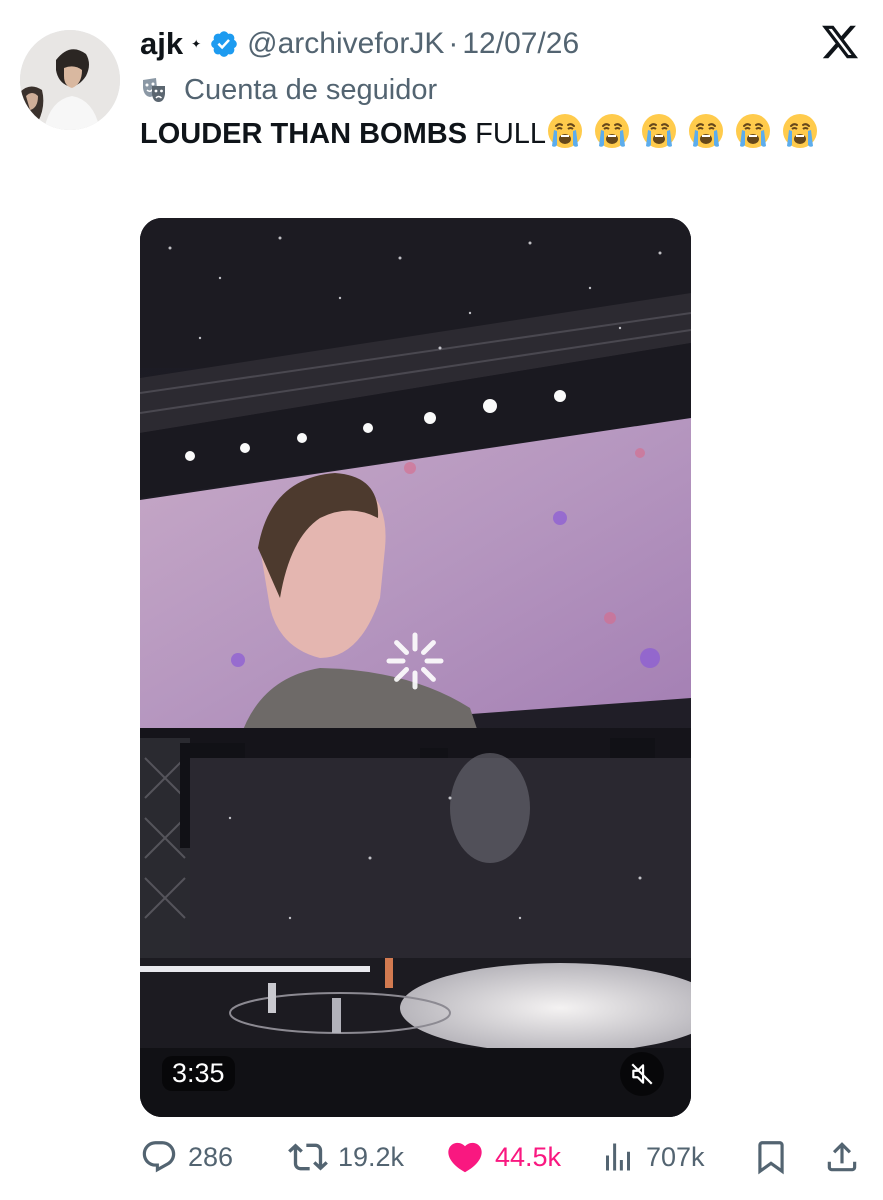 This screenshot has width=883, height=1200. I want to click on repost-button: 19.2k, so click(346, 1157).